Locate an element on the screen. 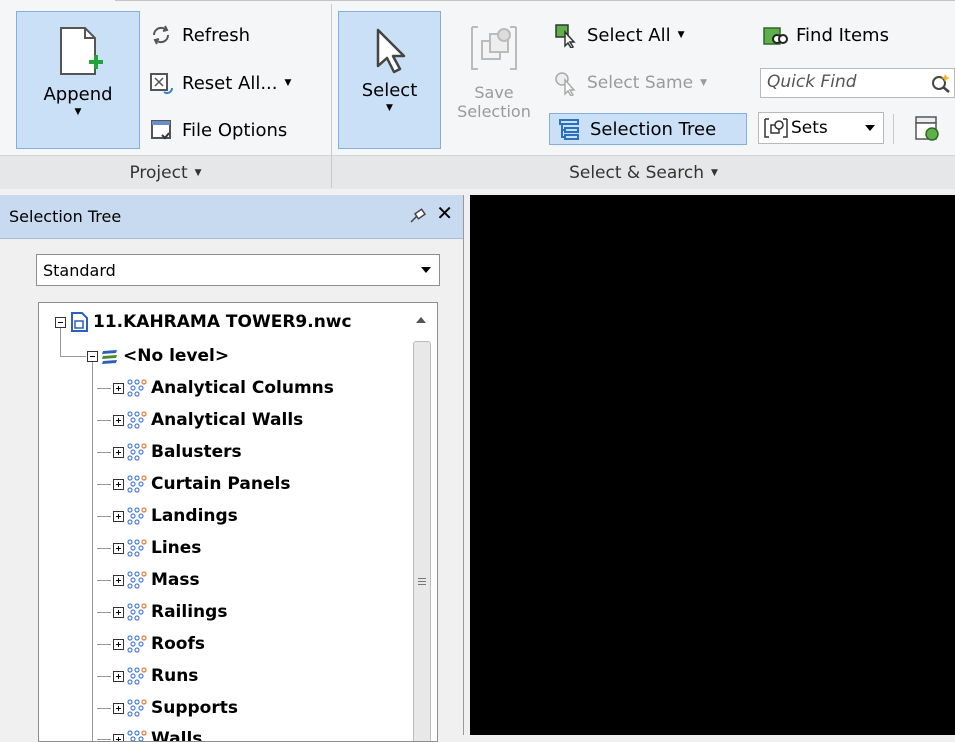  refresh-button: Refresh is located at coordinates (199, 35).